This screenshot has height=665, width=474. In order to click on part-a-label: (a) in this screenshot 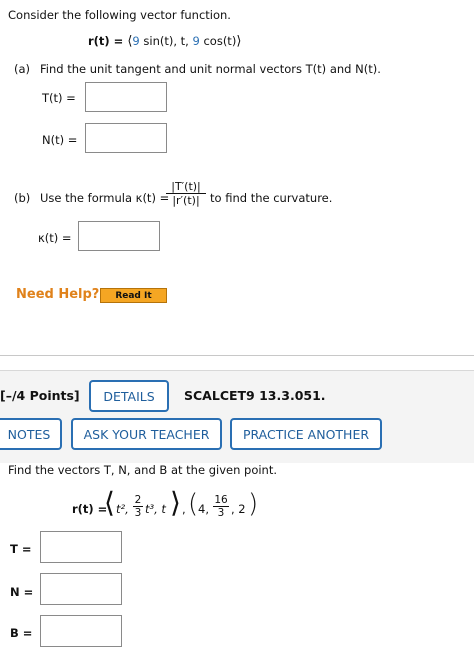, I will do `click(22, 69)`.